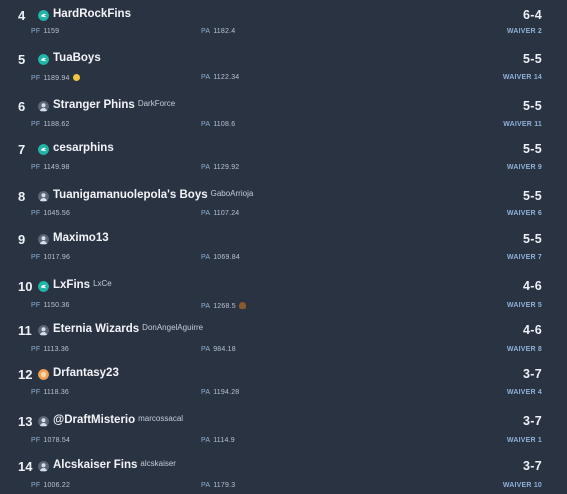 Image resolution: width=567 pixels, height=494 pixels. I want to click on waiver-position: WAIVER 10, so click(522, 485).